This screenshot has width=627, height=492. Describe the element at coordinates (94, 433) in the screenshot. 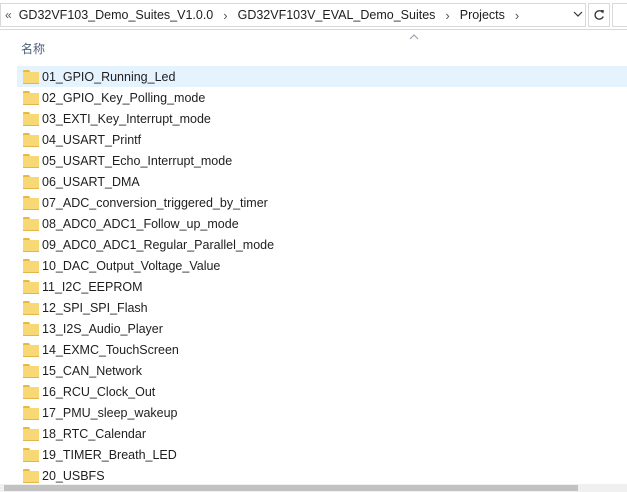

I see `folder-name: 18_RTC_Calendar` at that location.